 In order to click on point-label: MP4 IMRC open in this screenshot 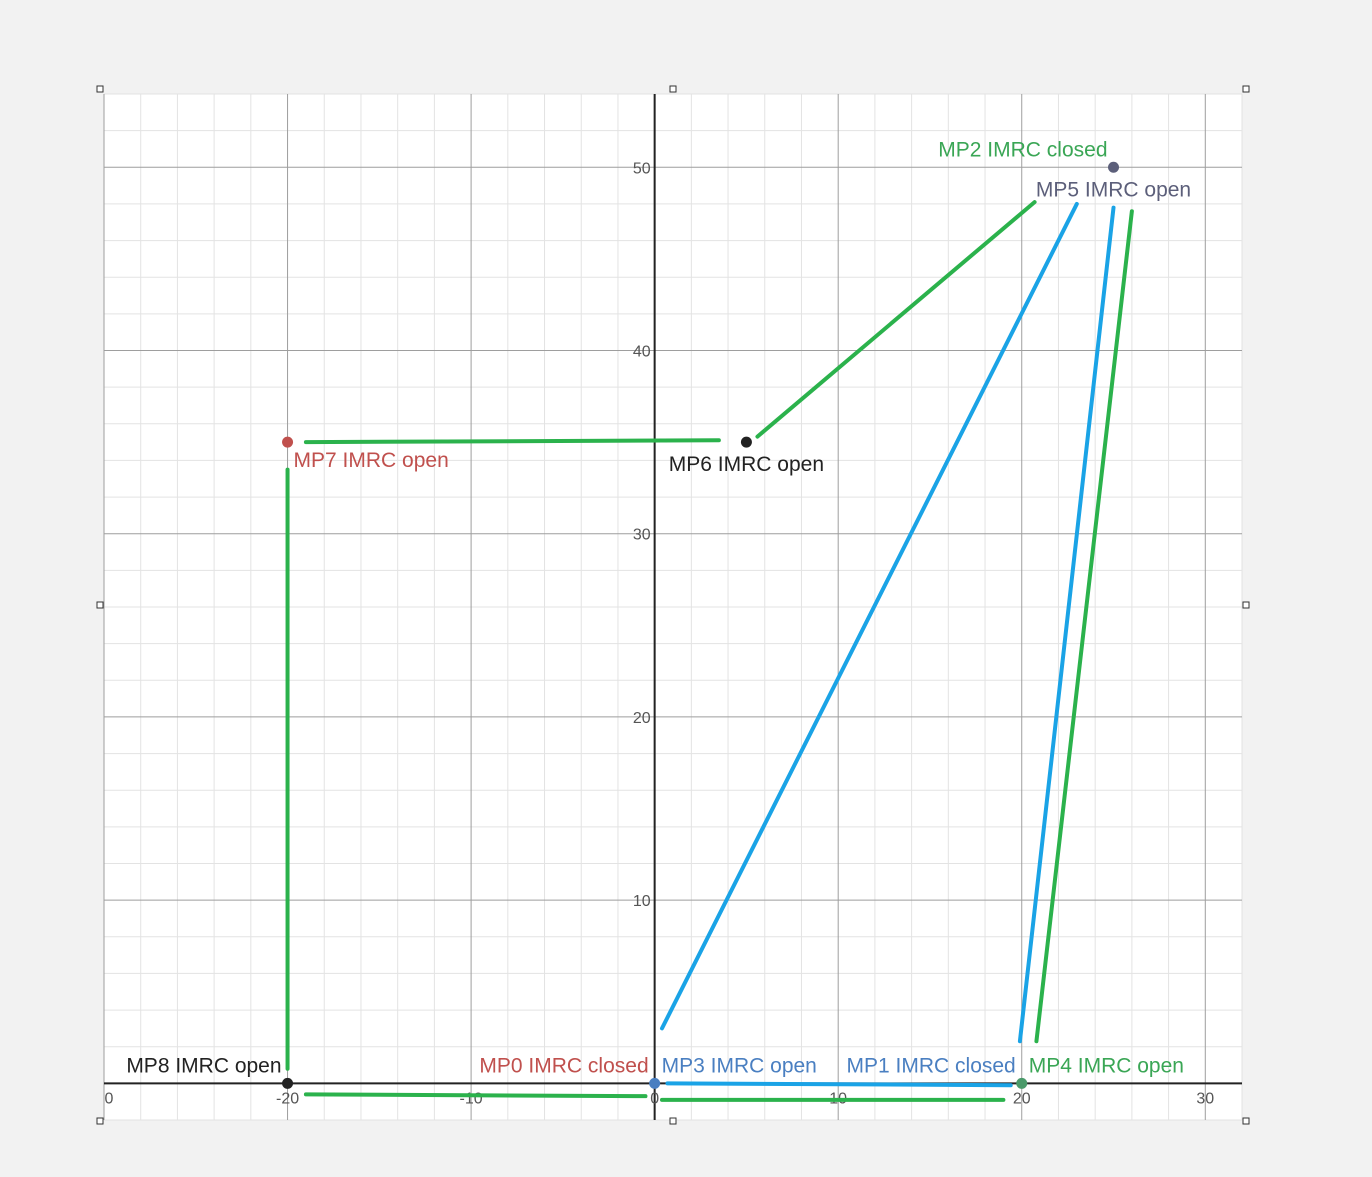, I will do `click(1106, 1065)`.